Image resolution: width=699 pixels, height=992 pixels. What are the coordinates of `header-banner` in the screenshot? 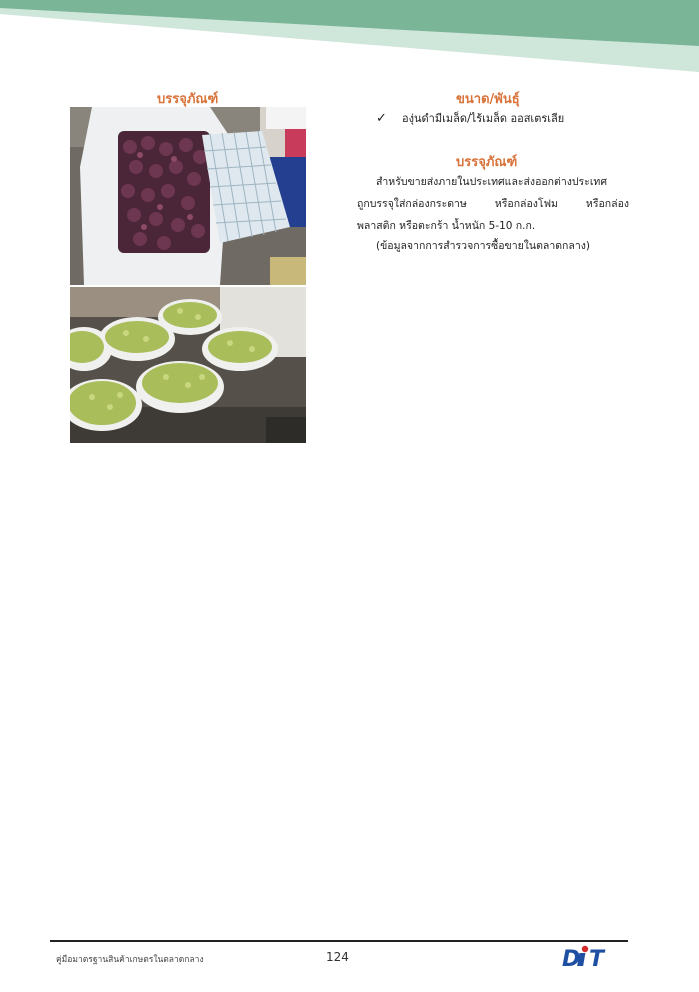 It's located at (349, 36).